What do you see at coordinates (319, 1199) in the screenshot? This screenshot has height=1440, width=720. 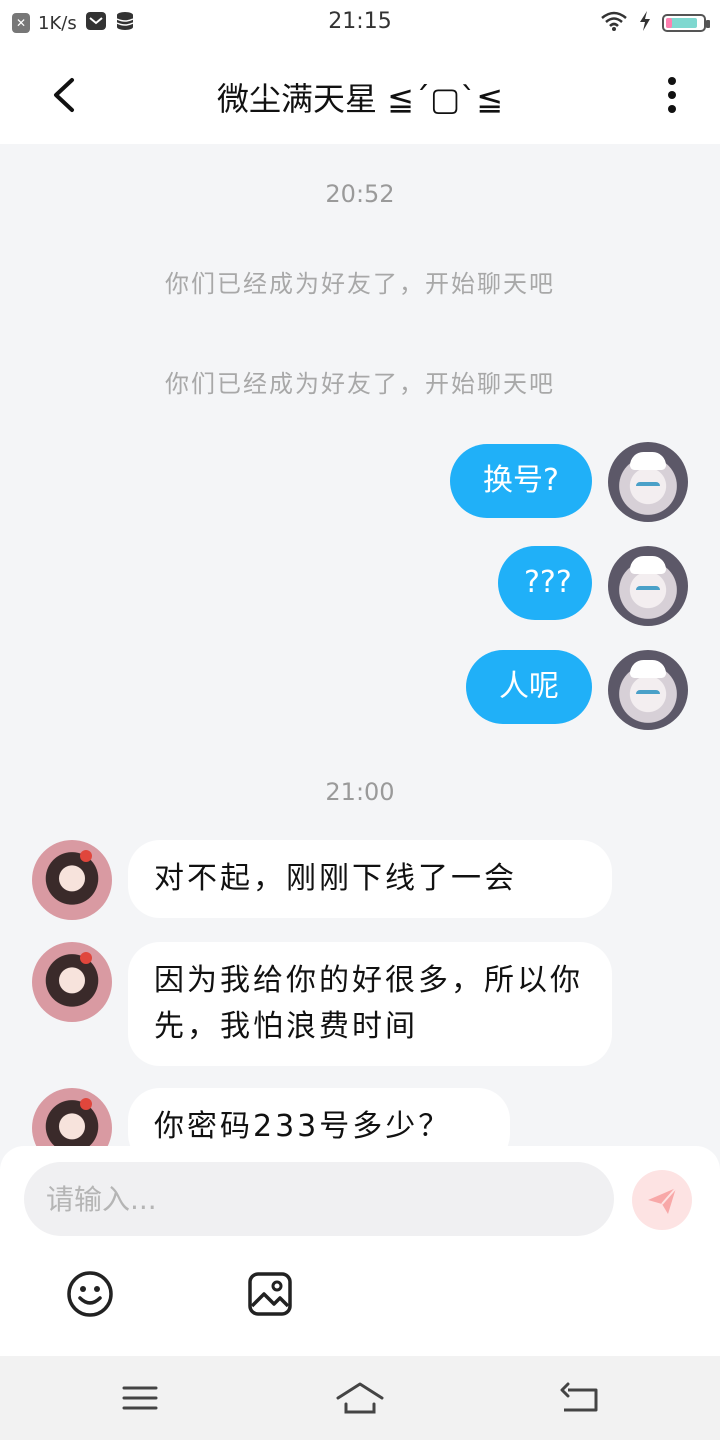 I see `message-input` at bounding box center [319, 1199].